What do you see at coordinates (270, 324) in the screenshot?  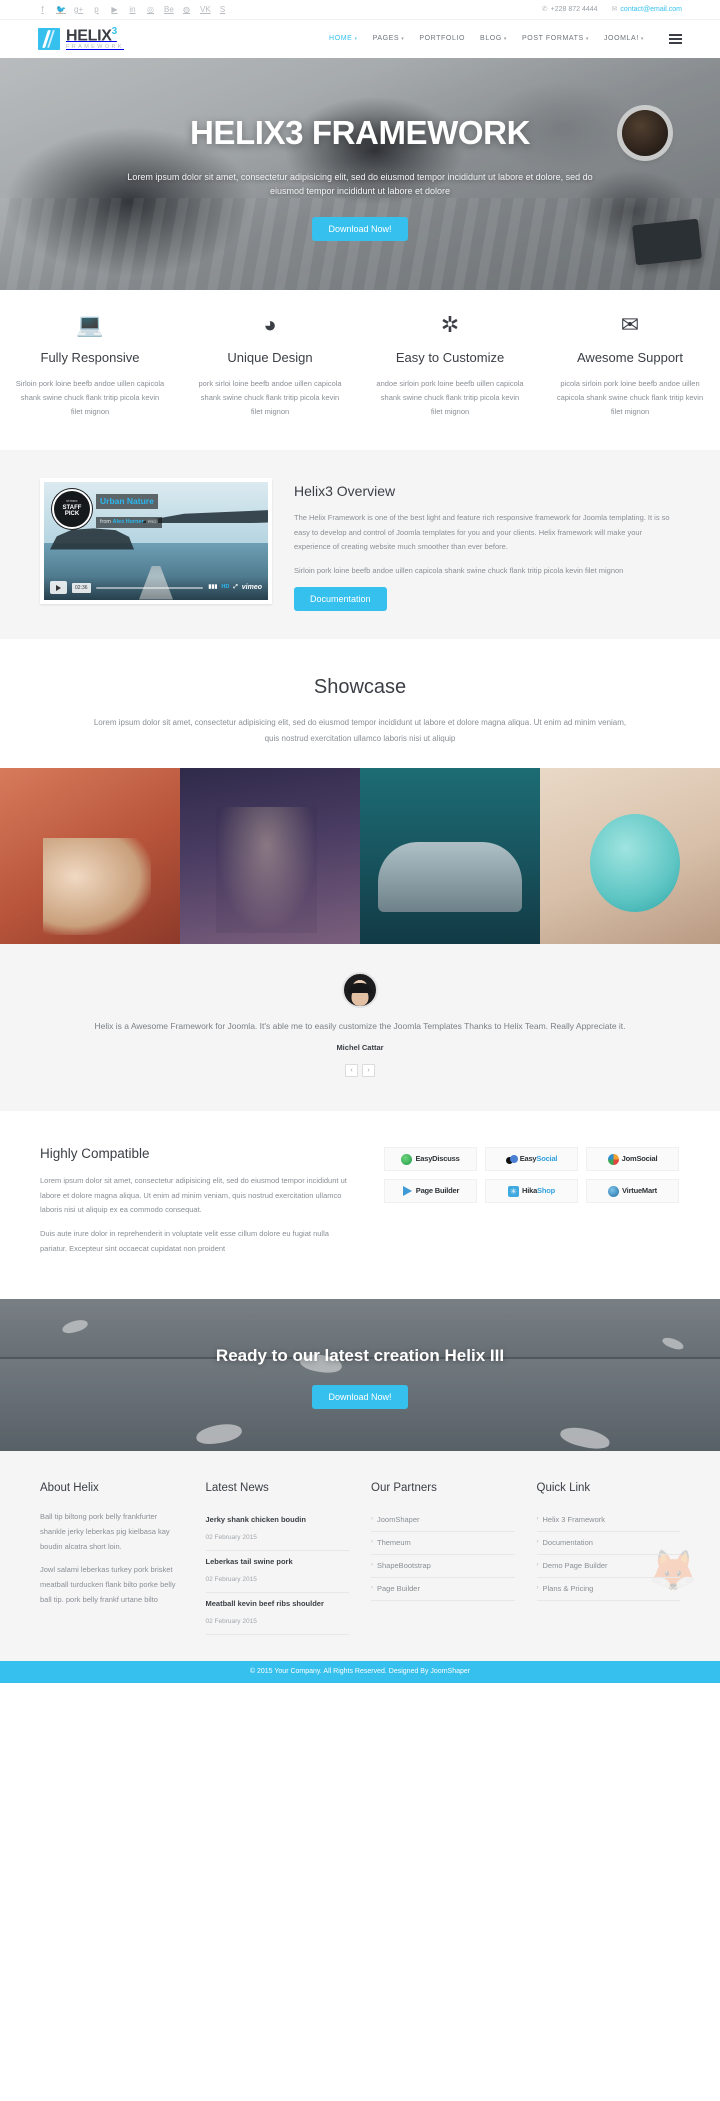 I see `gauge-icon: ◕` at bounding box center [270, 324].